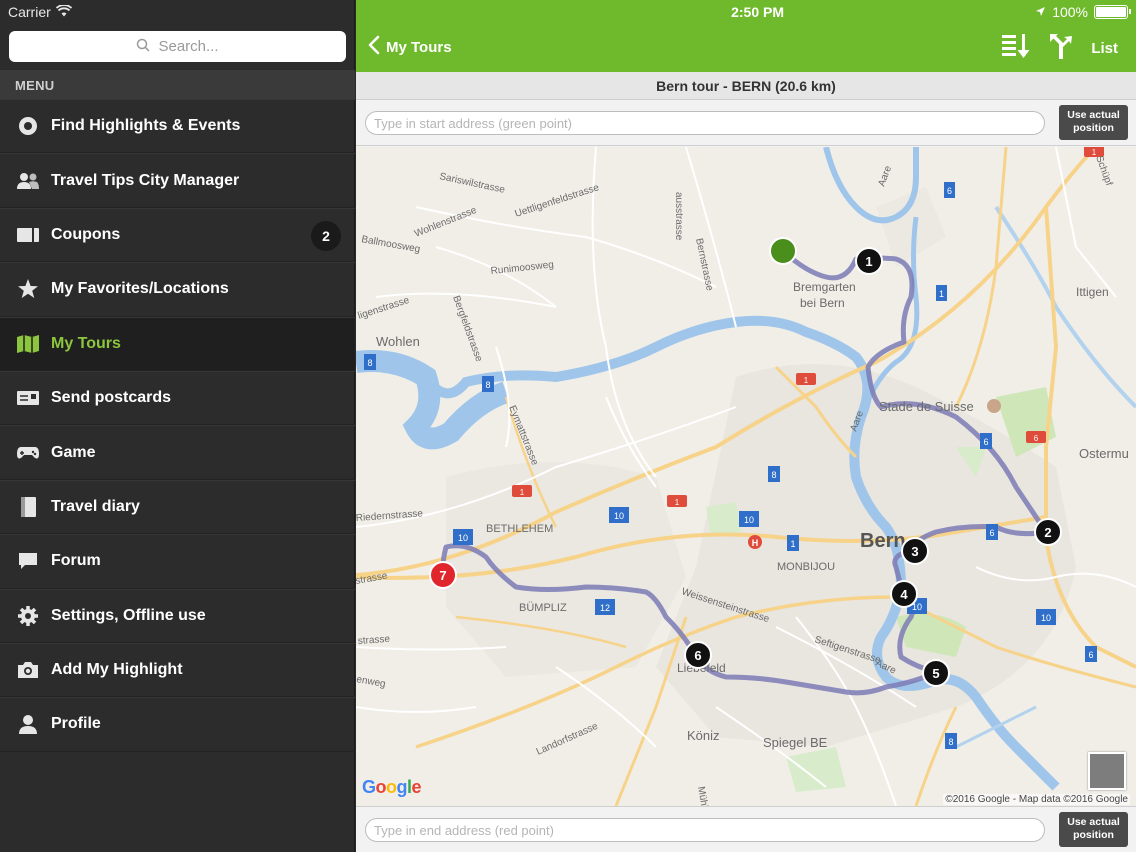  I want to click on google-logo: Google, so click(392, 787).